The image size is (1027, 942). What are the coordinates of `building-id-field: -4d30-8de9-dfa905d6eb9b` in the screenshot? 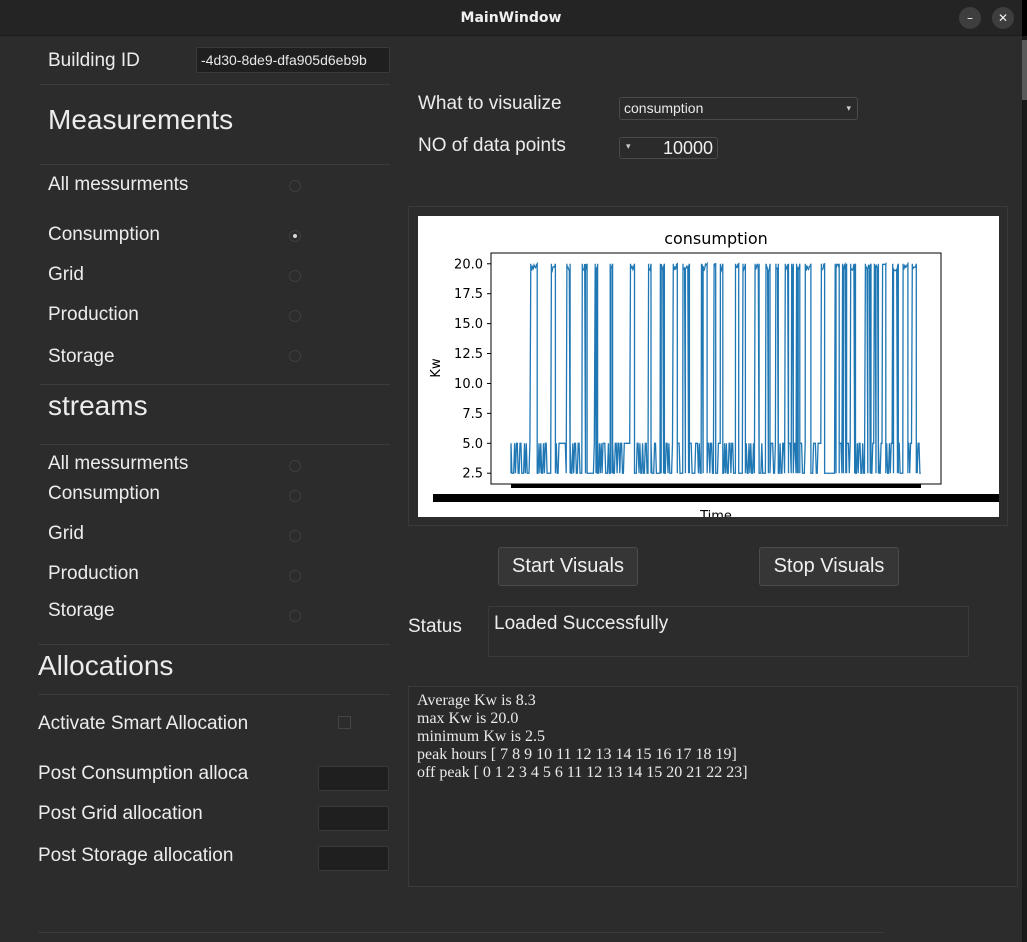 It's located at (293, 60).